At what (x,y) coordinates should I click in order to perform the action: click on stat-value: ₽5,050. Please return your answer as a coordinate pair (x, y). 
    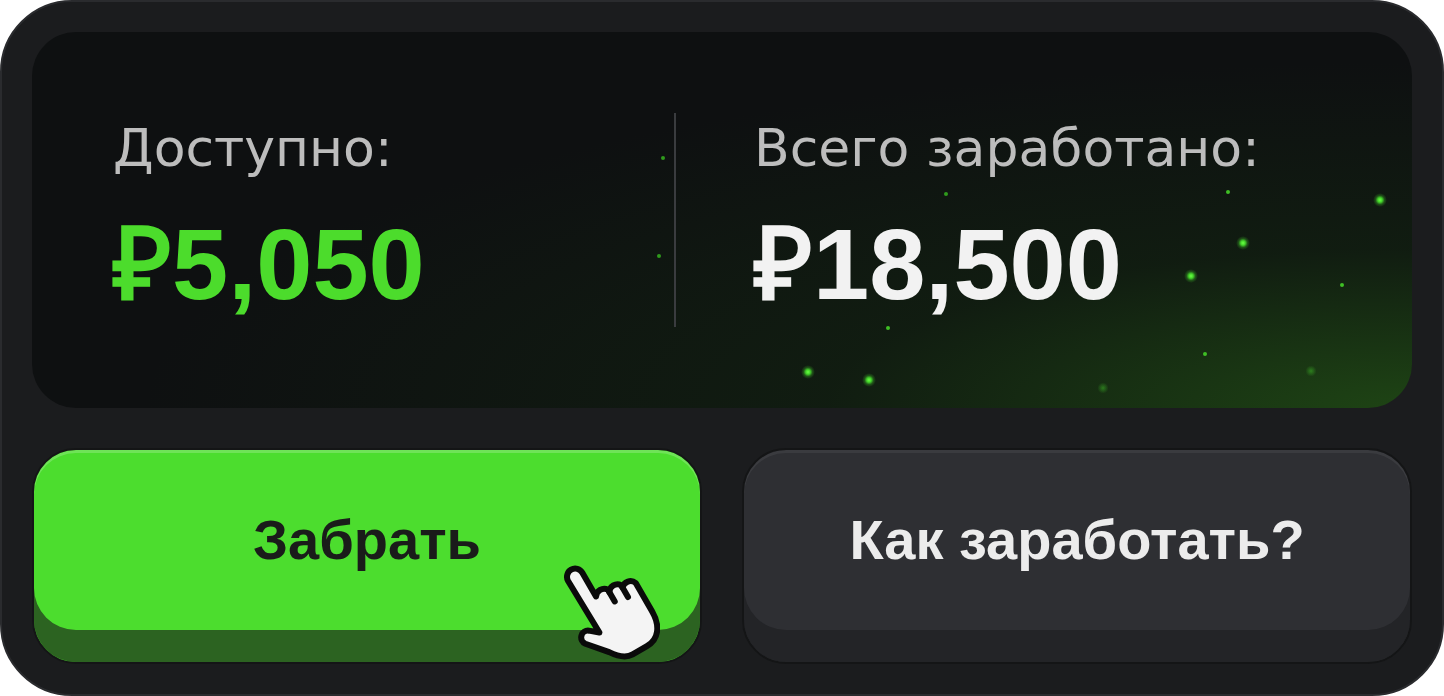
    Looking at the image, I should click on (269, 264).